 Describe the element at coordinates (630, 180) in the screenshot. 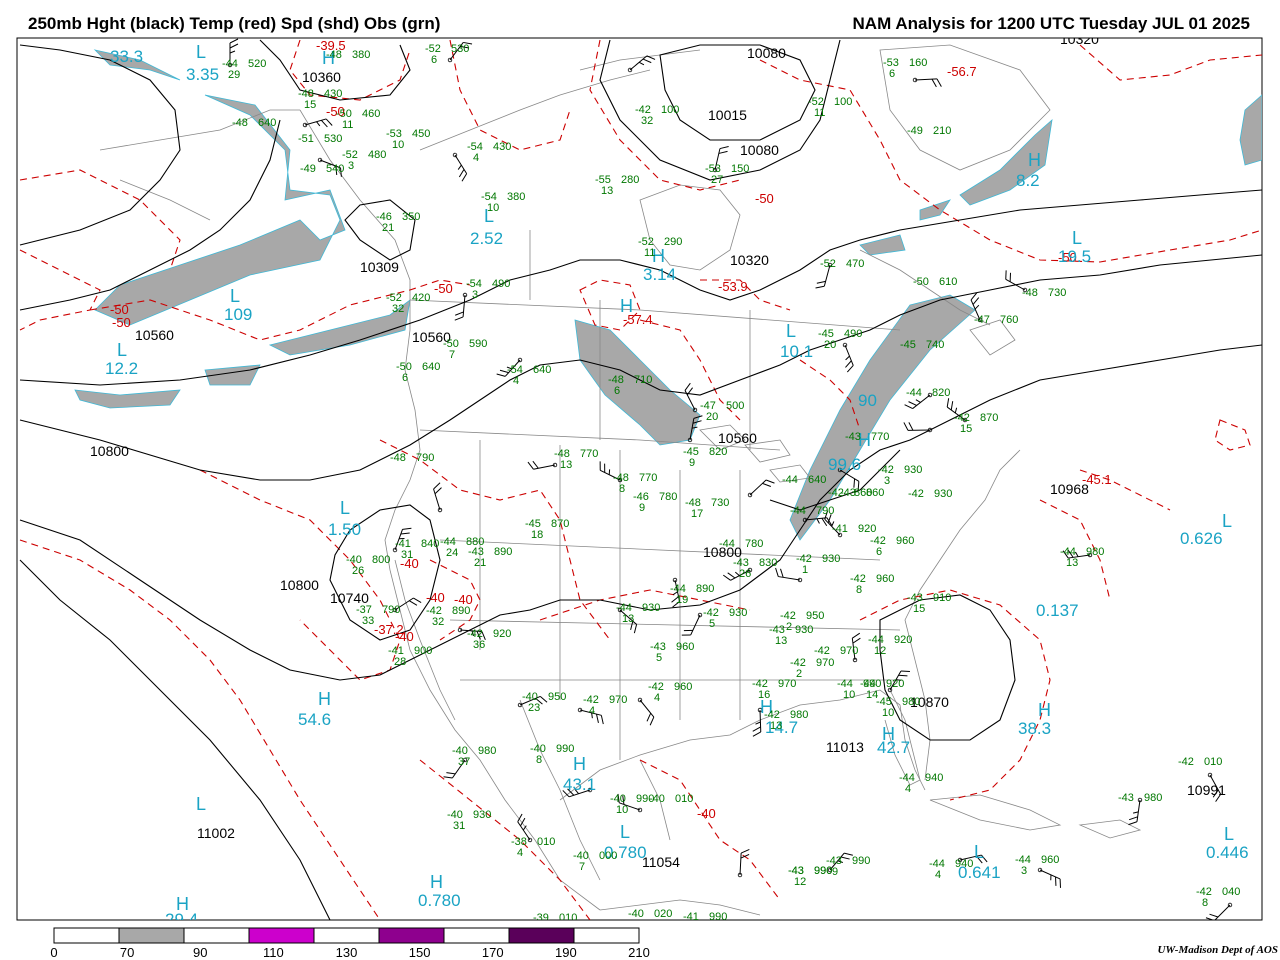

I see `svg-text: 280` at that location.